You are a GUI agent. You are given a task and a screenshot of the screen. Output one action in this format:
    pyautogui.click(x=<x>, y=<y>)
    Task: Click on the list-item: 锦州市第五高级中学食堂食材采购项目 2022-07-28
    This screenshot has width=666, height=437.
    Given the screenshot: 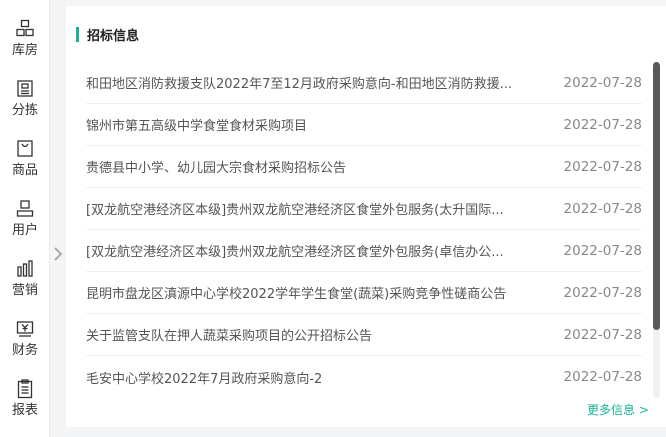 What is the action you would take?
    pyautogui.click(x=364, y=125)
    